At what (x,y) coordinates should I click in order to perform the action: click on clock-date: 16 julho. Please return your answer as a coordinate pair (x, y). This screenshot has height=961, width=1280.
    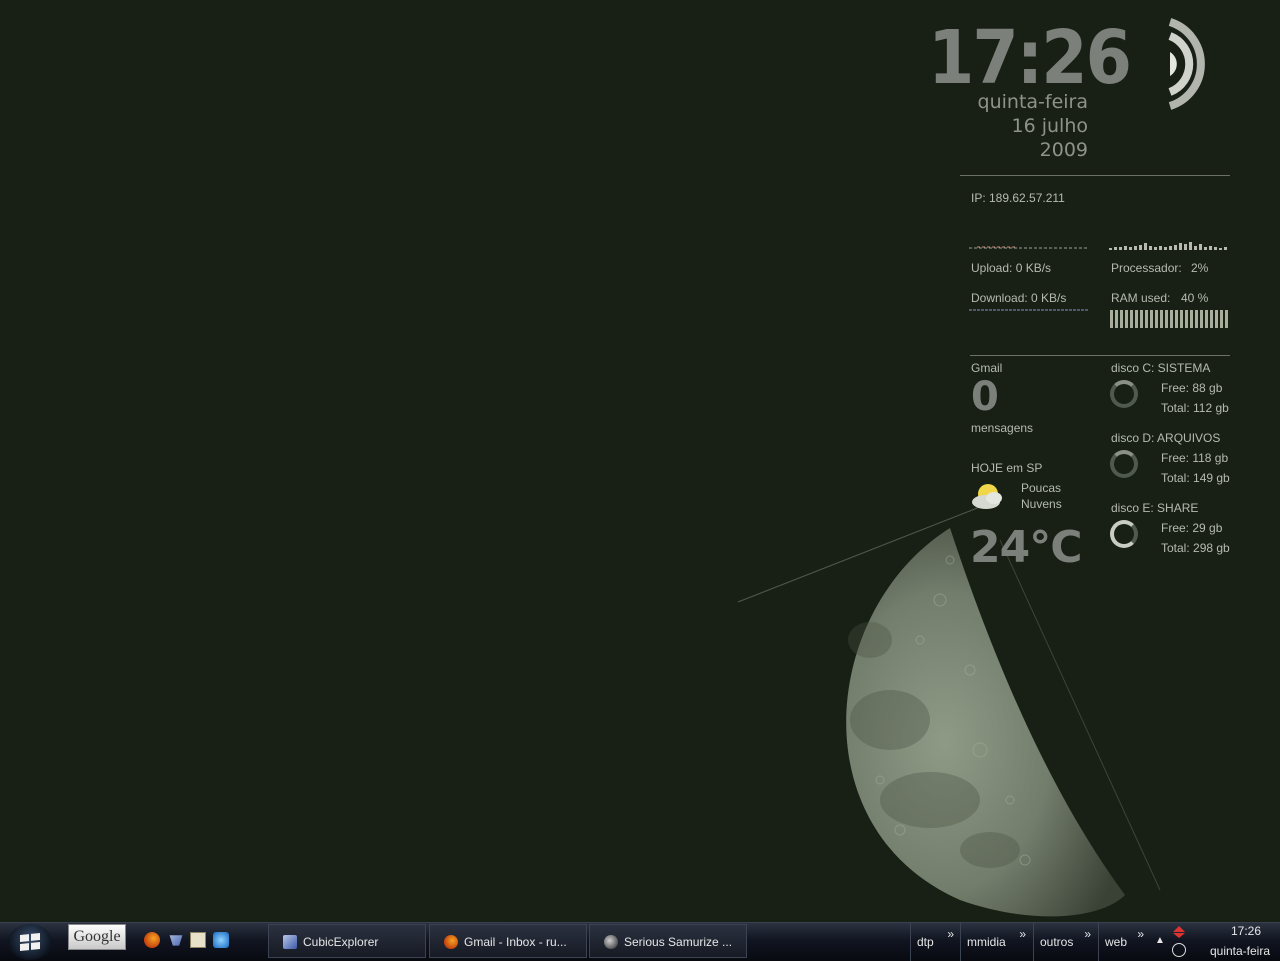
    Looking at the image, I should click on (1049, 126).